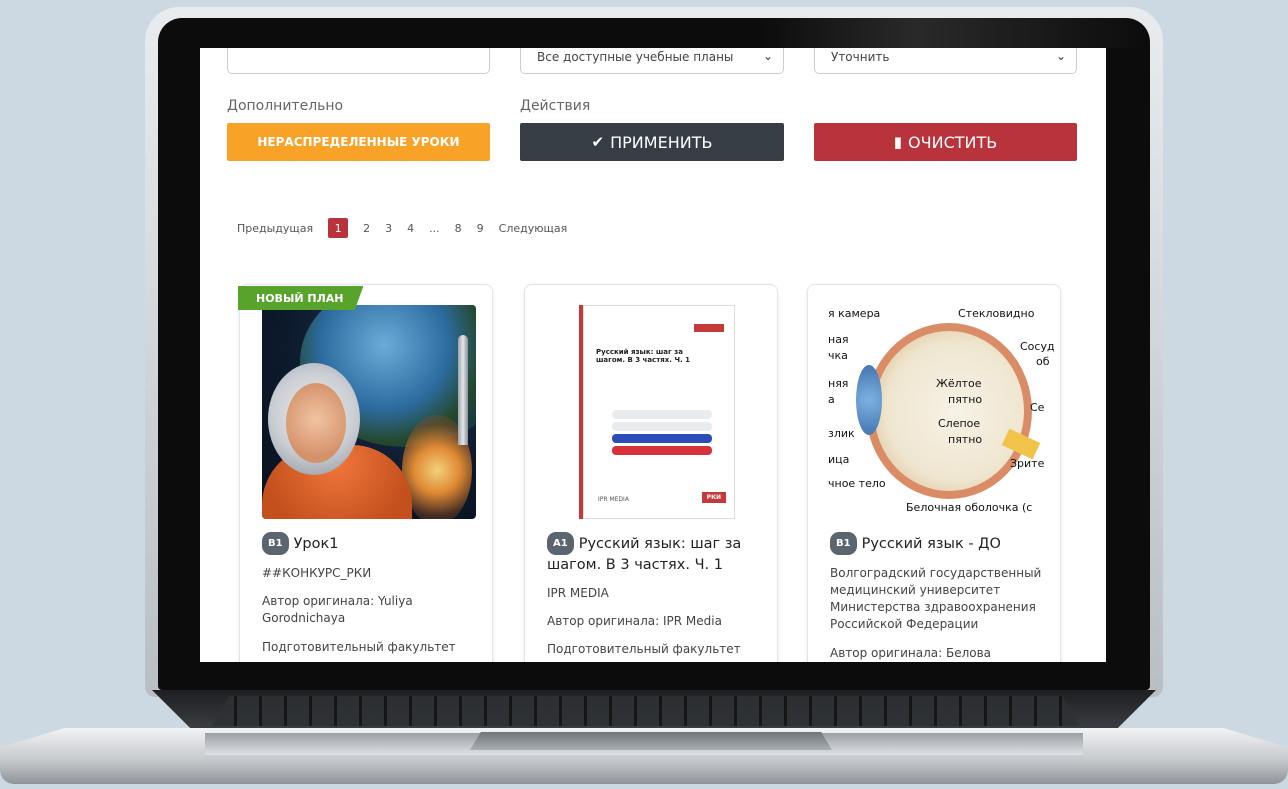  What do you see at coordinates (463, 390) in the screenshot?
I see `rocket-shape` at bounding box center [463, 390].